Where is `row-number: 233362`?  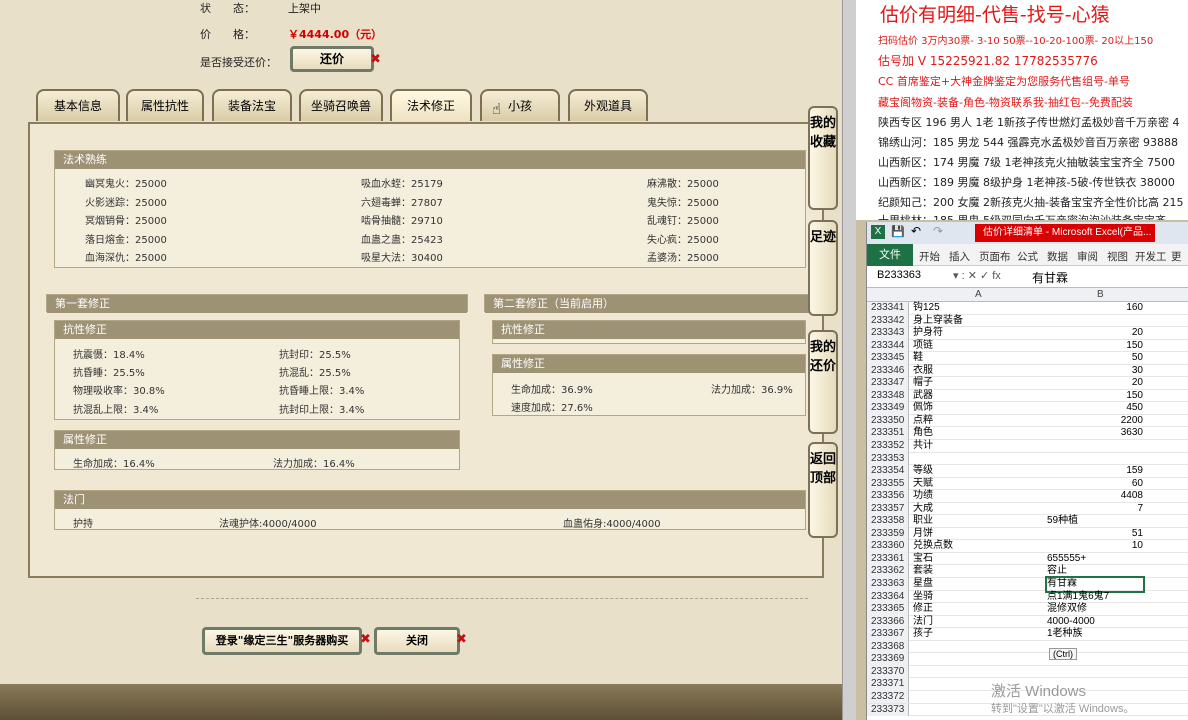
row-number: 233362 is located at coordinates (888, 571).